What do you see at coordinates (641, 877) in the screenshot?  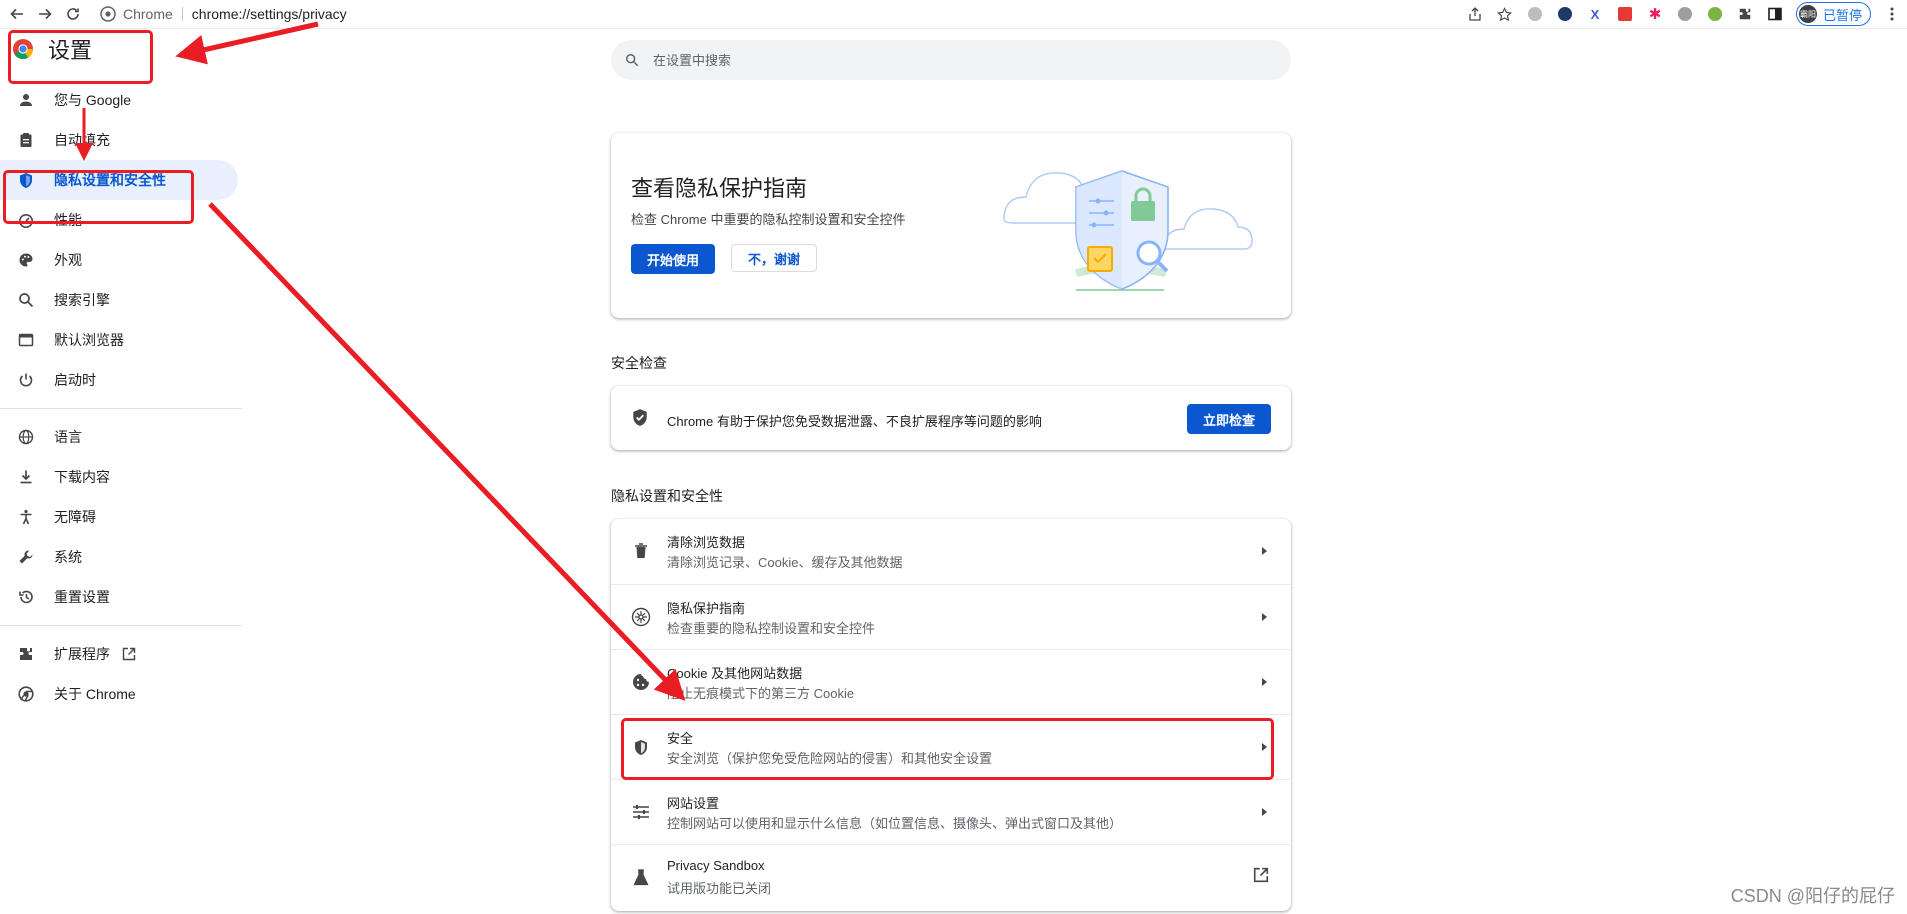 I see `flask-icon` at bounding box center [641, 877].